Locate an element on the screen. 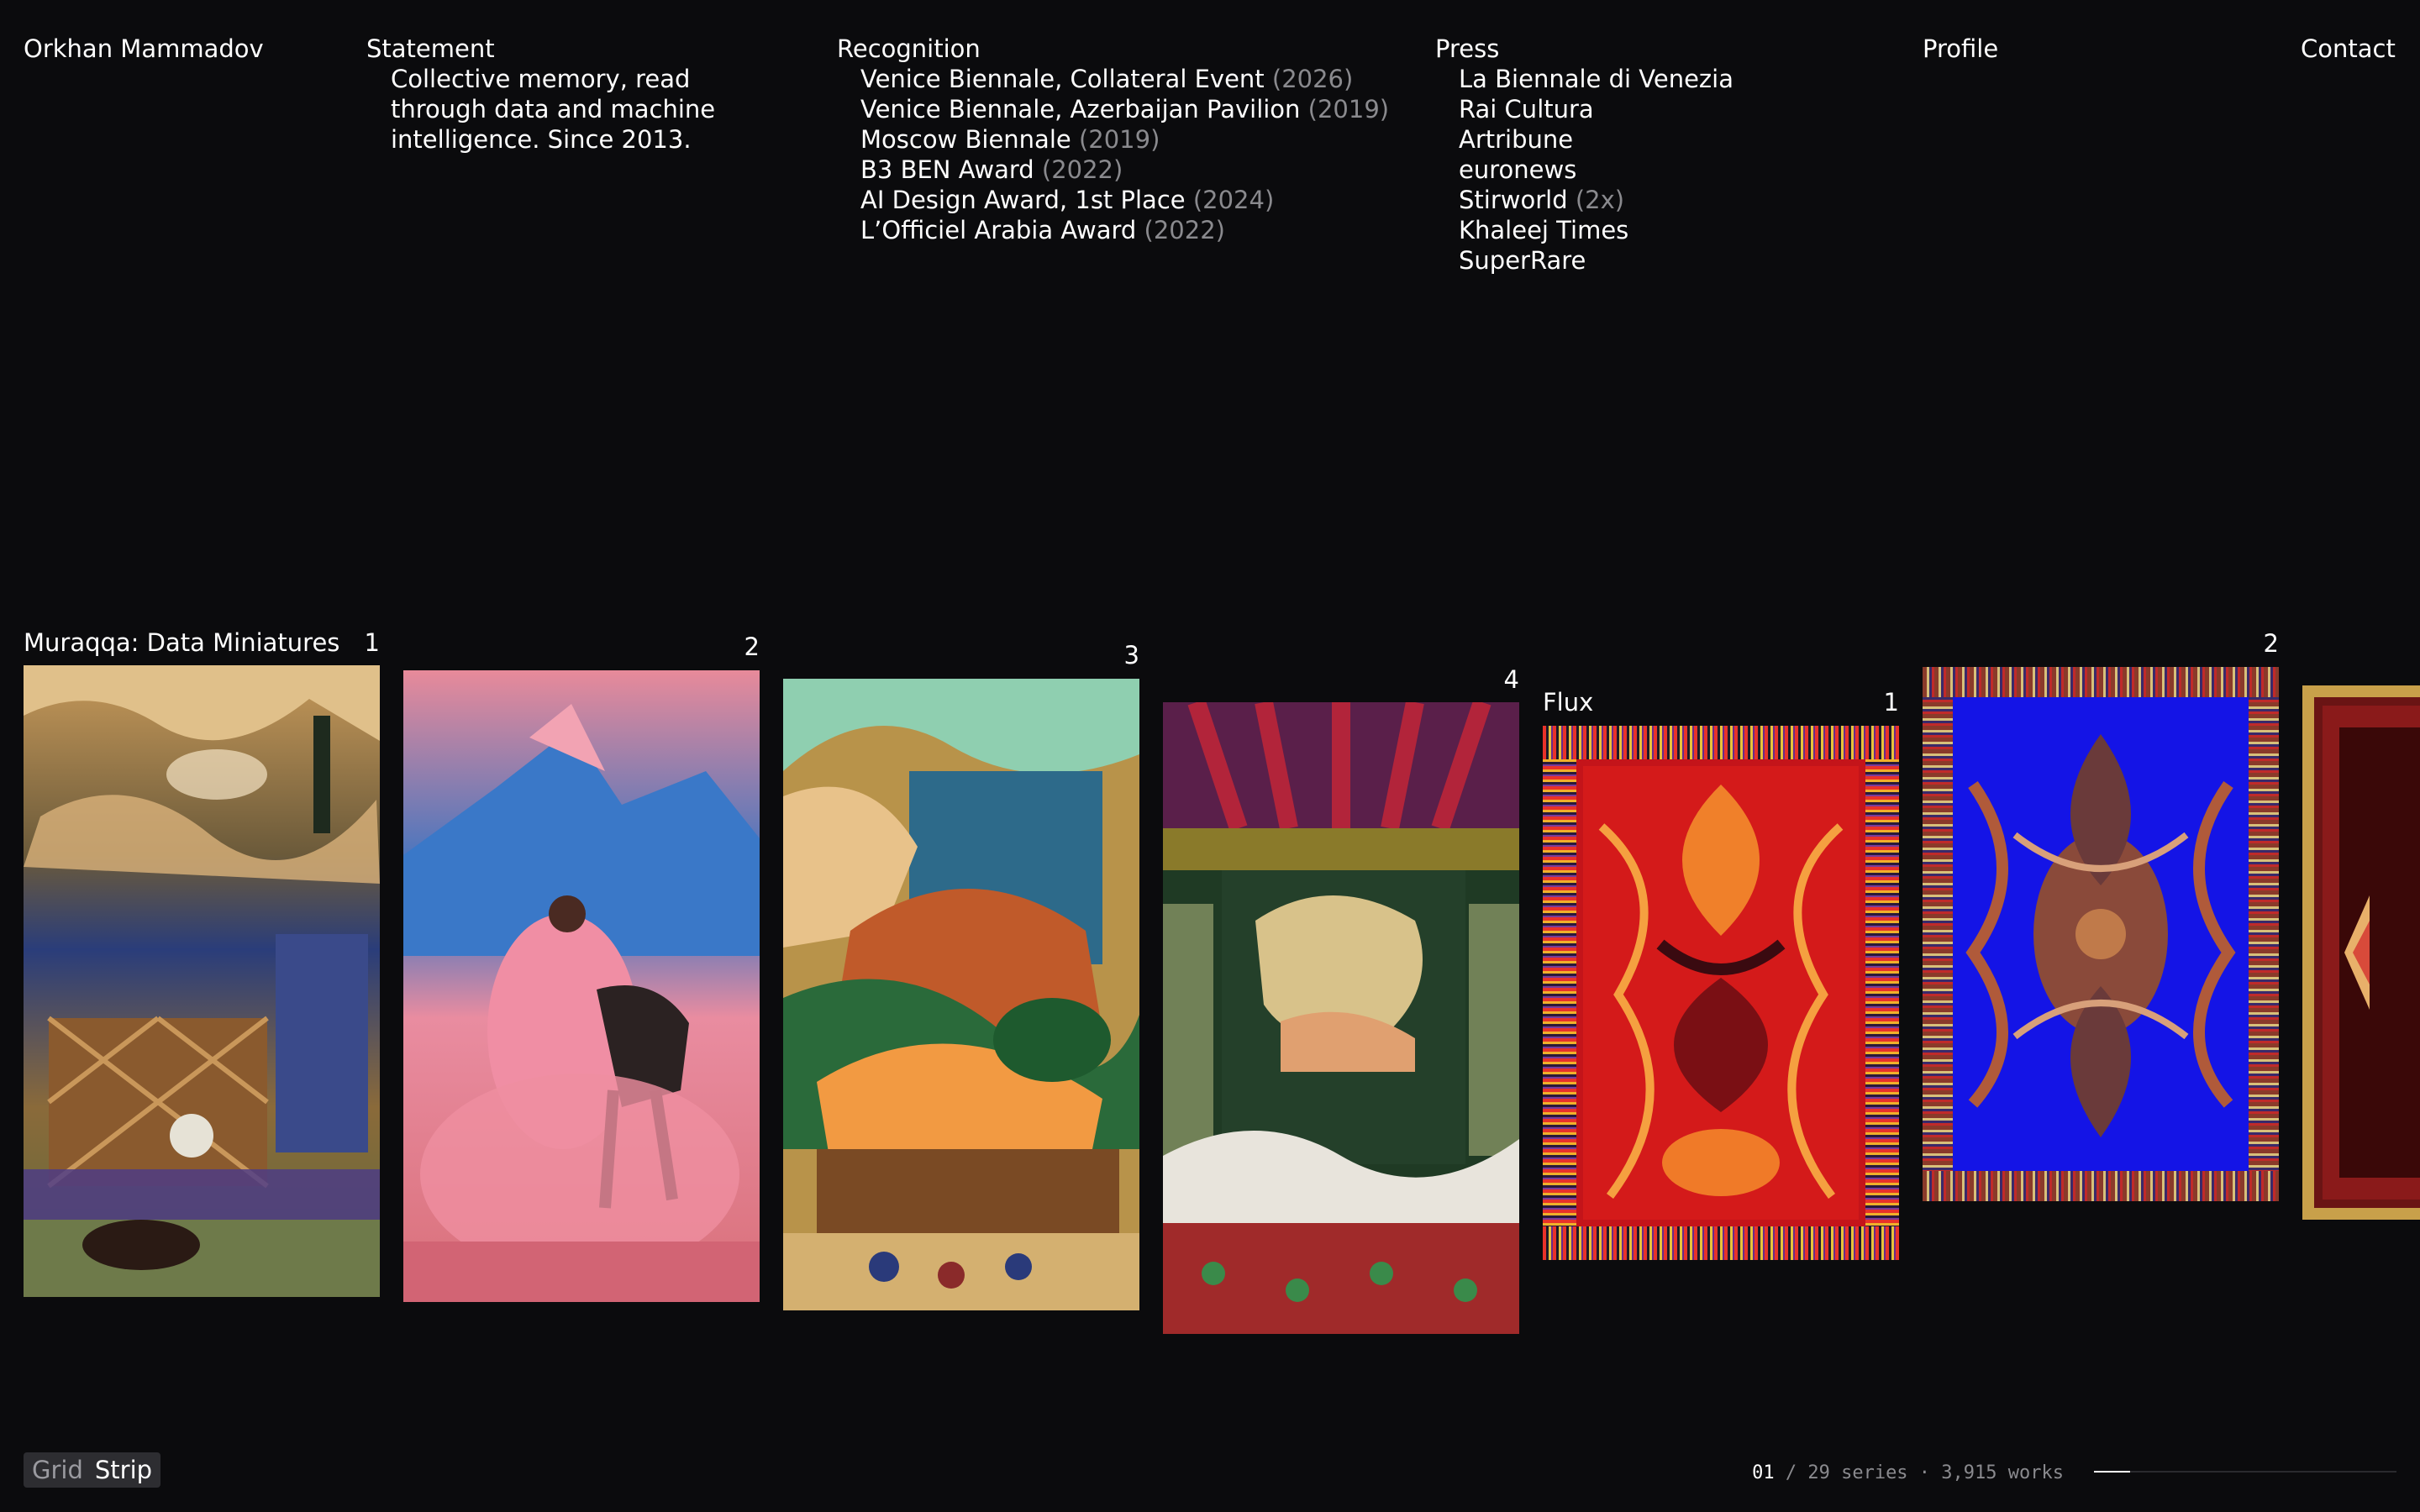 Image resolution: width=2420 pixels, height=1512 pixels. flux-artwork-3-partial is located at coordinates (2361, 952).